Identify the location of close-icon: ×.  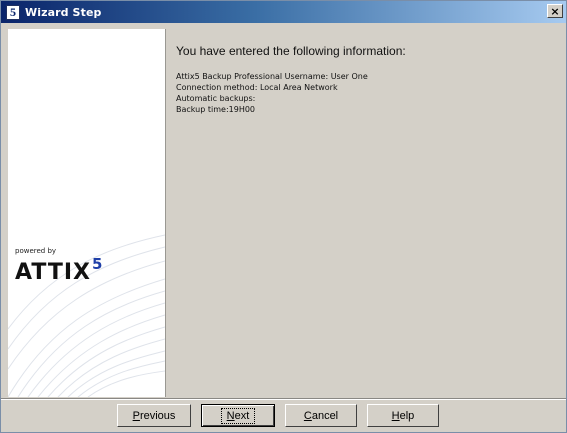
(555, 11).